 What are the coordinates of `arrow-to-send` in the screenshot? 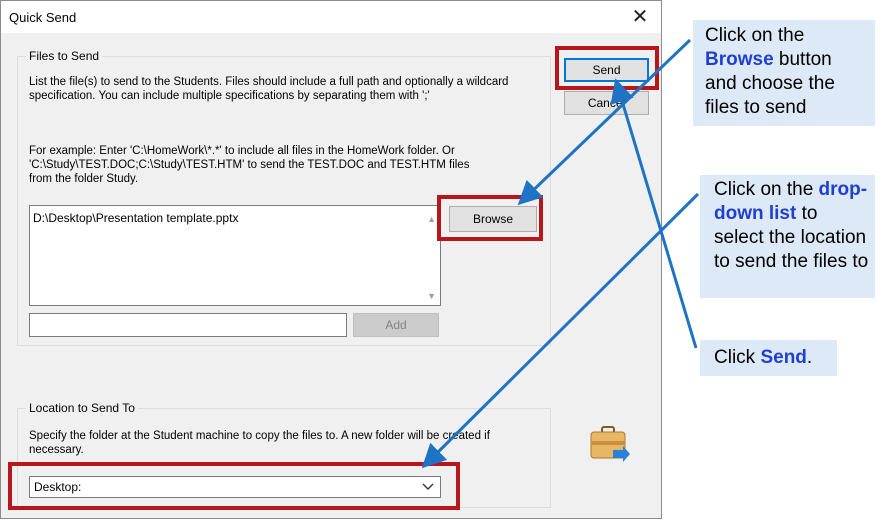 It's located at (654, 213).